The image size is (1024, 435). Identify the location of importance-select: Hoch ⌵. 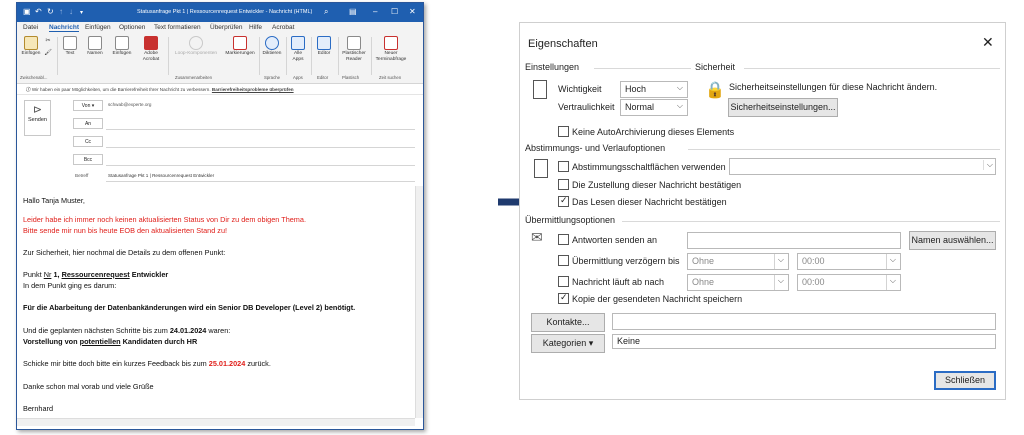
(654, 89).